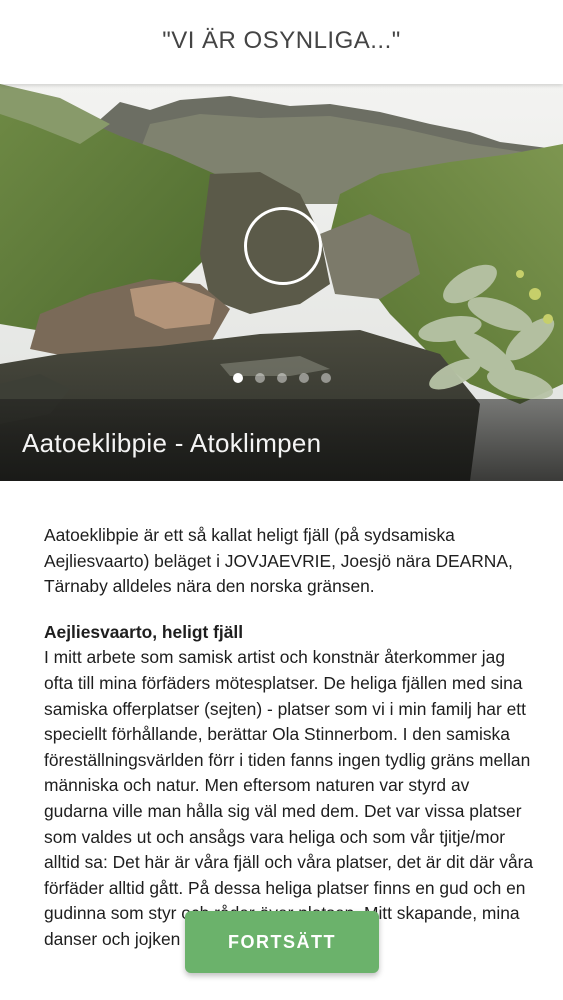 The height and width of the screenshot is (1000, 563). I want to click on carousel-pager, so click(281, 378).